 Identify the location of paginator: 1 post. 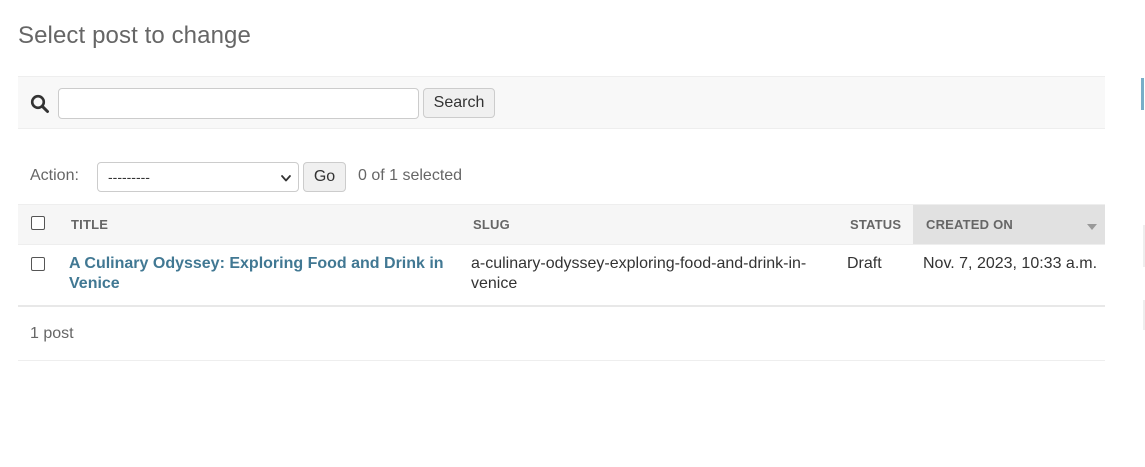
(561, 334).